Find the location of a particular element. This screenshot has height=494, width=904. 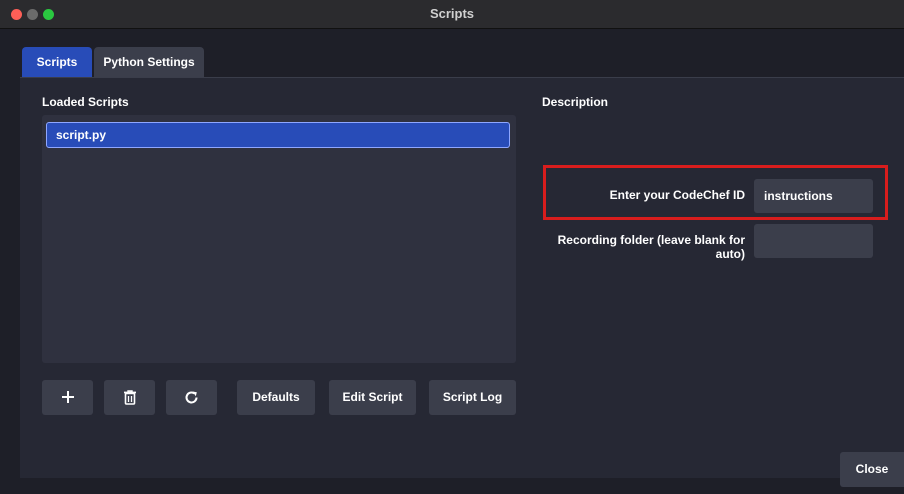

remove-script-button is located at coordinates (129, 397).